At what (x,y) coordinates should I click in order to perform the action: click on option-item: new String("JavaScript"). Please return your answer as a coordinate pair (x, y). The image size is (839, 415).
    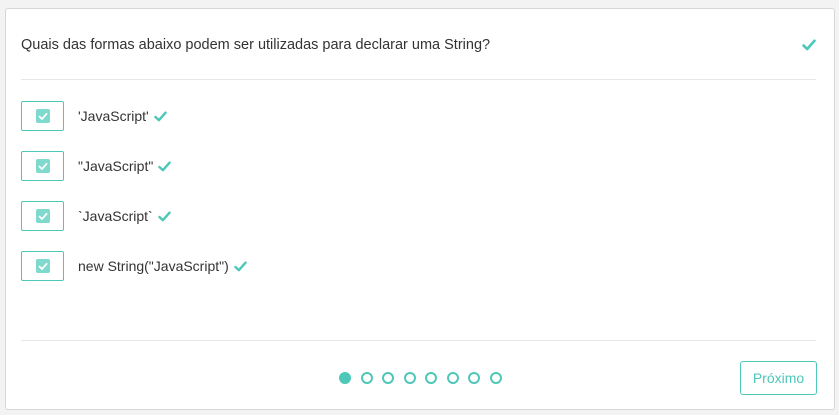
    Looking at the image, I should click on (134, 266).